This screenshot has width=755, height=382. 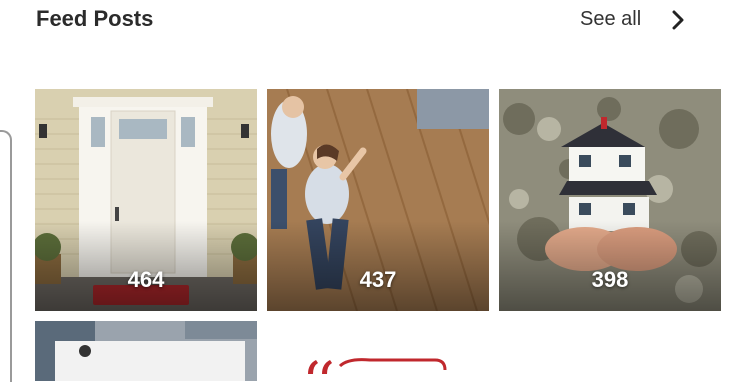 I want to click on see-all-link: See all, so click(x=632, y=19).